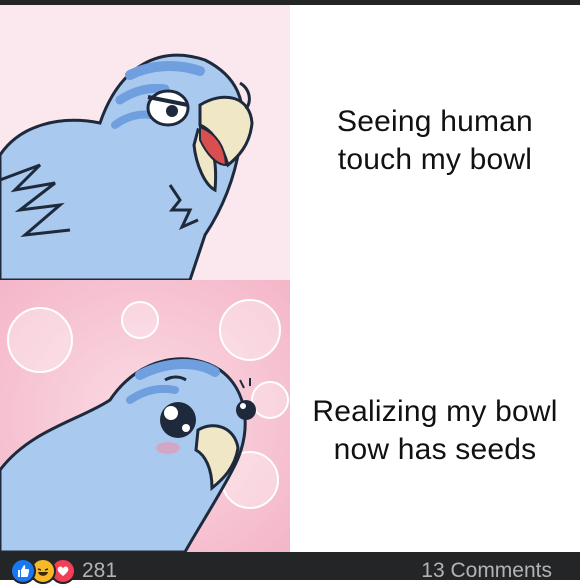  I want to click on top-caption: Seeing human touch my bowl, so click(435, 141).